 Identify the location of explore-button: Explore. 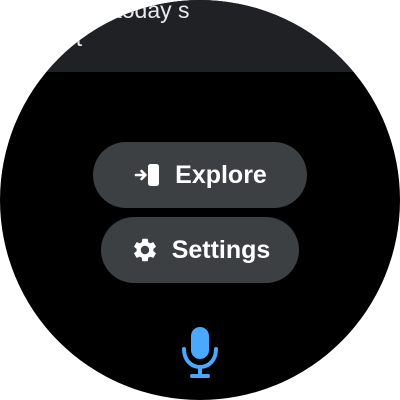
(200, 175).